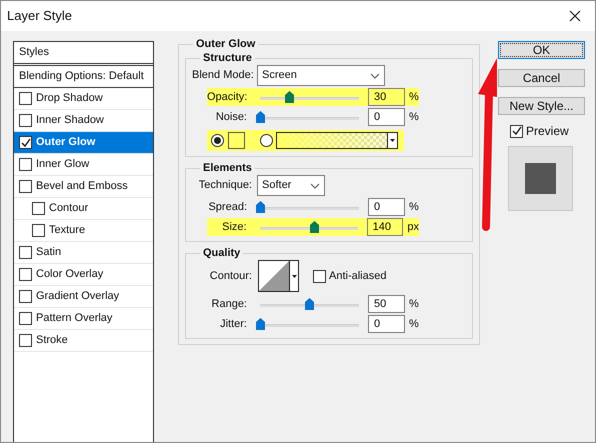  I want to click on value-field: 30, so click(386, 97).